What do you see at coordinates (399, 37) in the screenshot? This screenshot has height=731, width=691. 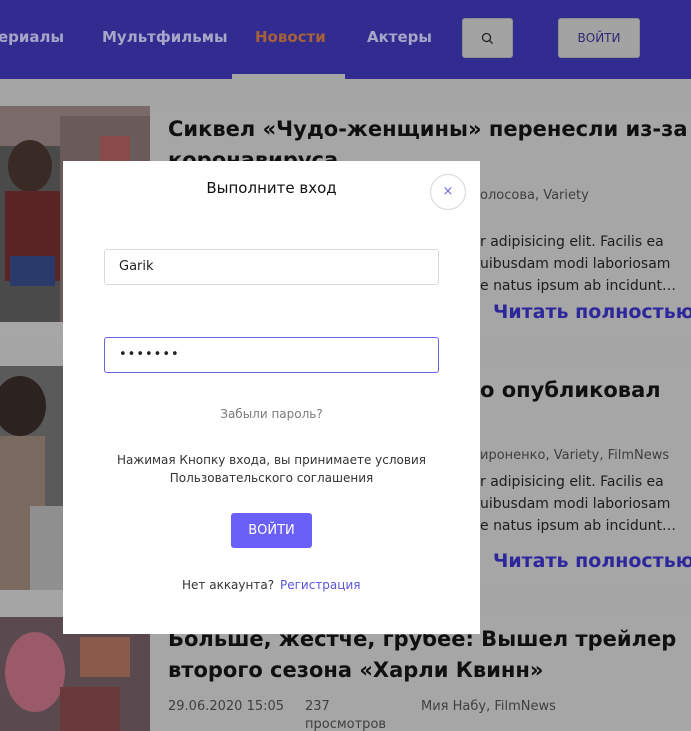 I see `nav-item-actors: Актеры` at bounding box center [399, 37].